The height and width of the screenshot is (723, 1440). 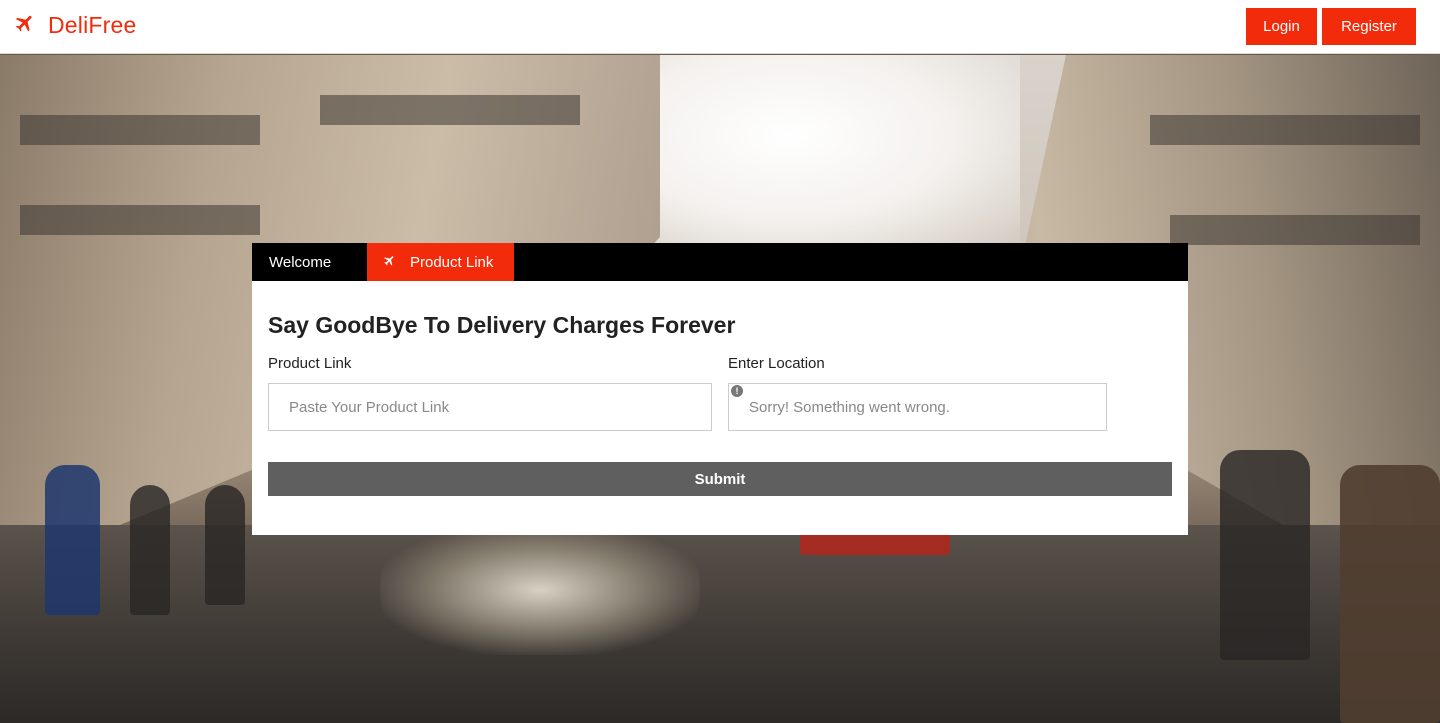 I want to click on warning-icon: !, so click(x=737, y=391).